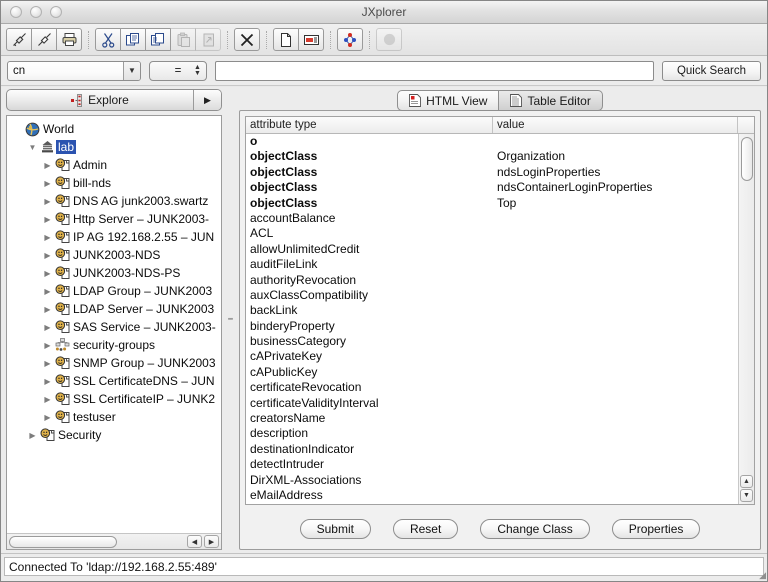 Image resolution: width=768 pixels, height=582 pixels. What do you see at coordinates (369, 125) in the screenshot?
I see `column-header-attribute-type: attribute type` at bounding box center [369, 125].